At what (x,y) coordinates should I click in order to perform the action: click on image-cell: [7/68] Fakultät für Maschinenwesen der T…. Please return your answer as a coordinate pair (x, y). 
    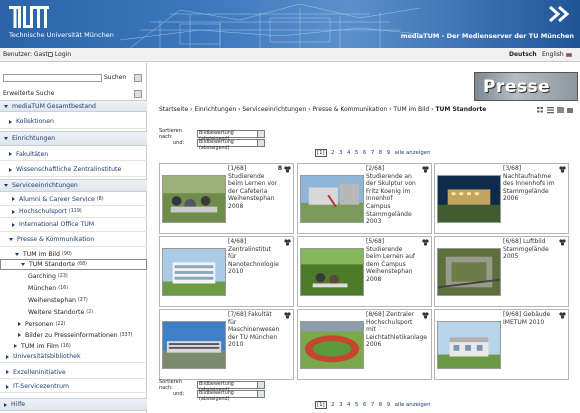
    Looking at the image, I should click on (226, 344).